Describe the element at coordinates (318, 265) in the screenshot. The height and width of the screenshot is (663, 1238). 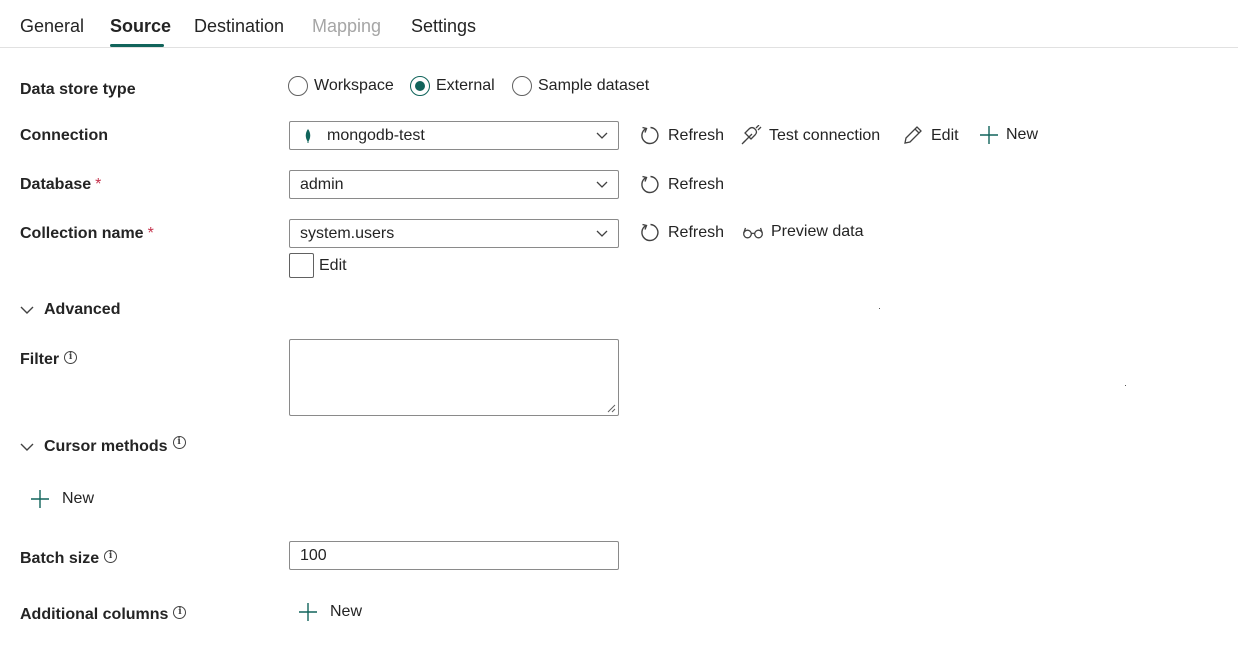
I see `collection-edit-checkbox: Edit` at that location.